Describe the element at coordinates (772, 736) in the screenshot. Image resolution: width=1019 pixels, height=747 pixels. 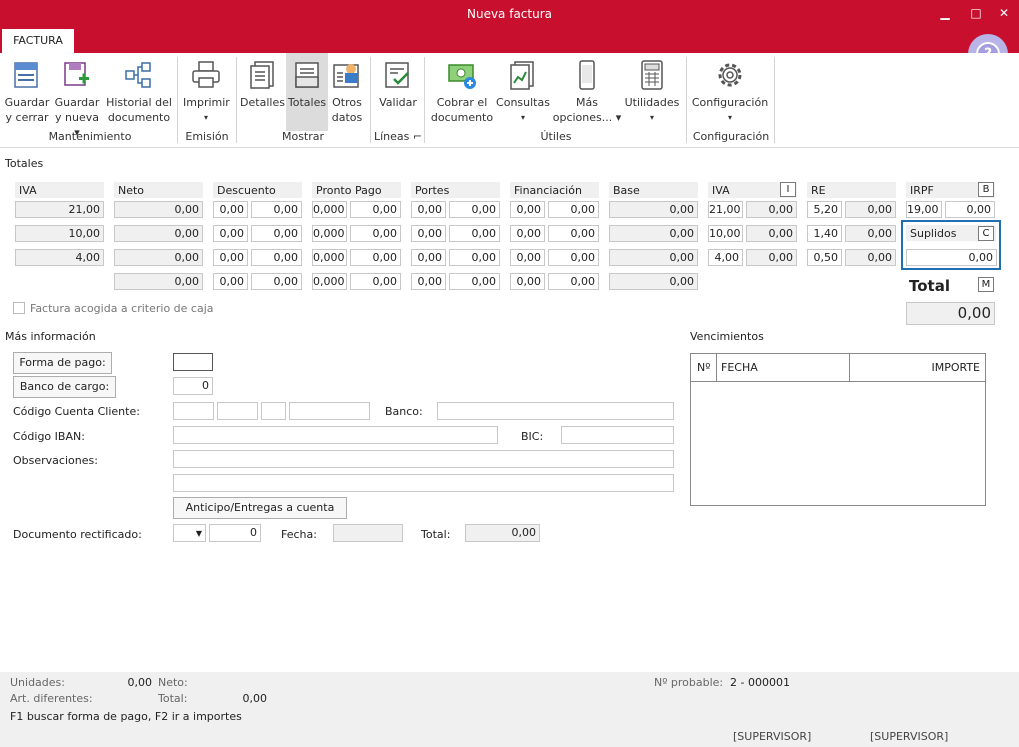
I see `supervisor-label-1: [SUPERVISOR]` at that location.